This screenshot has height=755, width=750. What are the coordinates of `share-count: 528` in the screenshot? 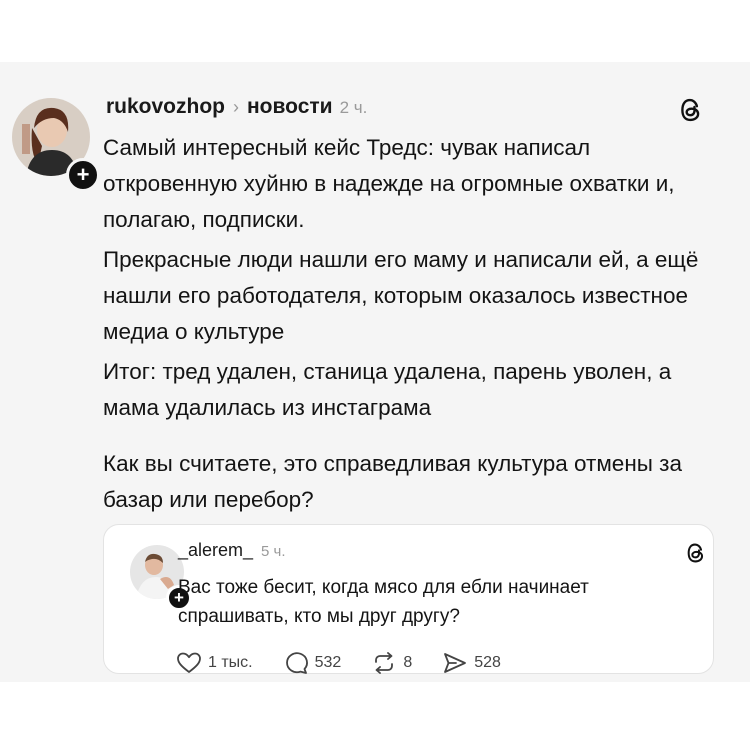 It's located at (487, 662).